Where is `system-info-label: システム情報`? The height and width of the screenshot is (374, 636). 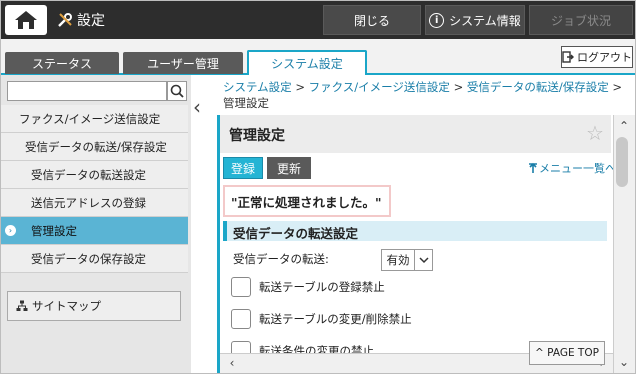 system-info-label: システム情報 is located at coordinates (485, 20).